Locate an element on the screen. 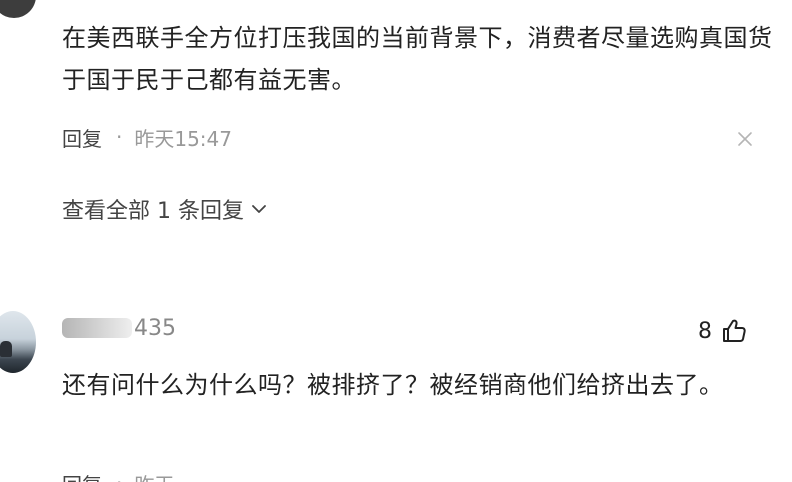 Image resolution: width=792 pixels, height=482 pixels. like-count: 8 is located at coordinates (705, 331).